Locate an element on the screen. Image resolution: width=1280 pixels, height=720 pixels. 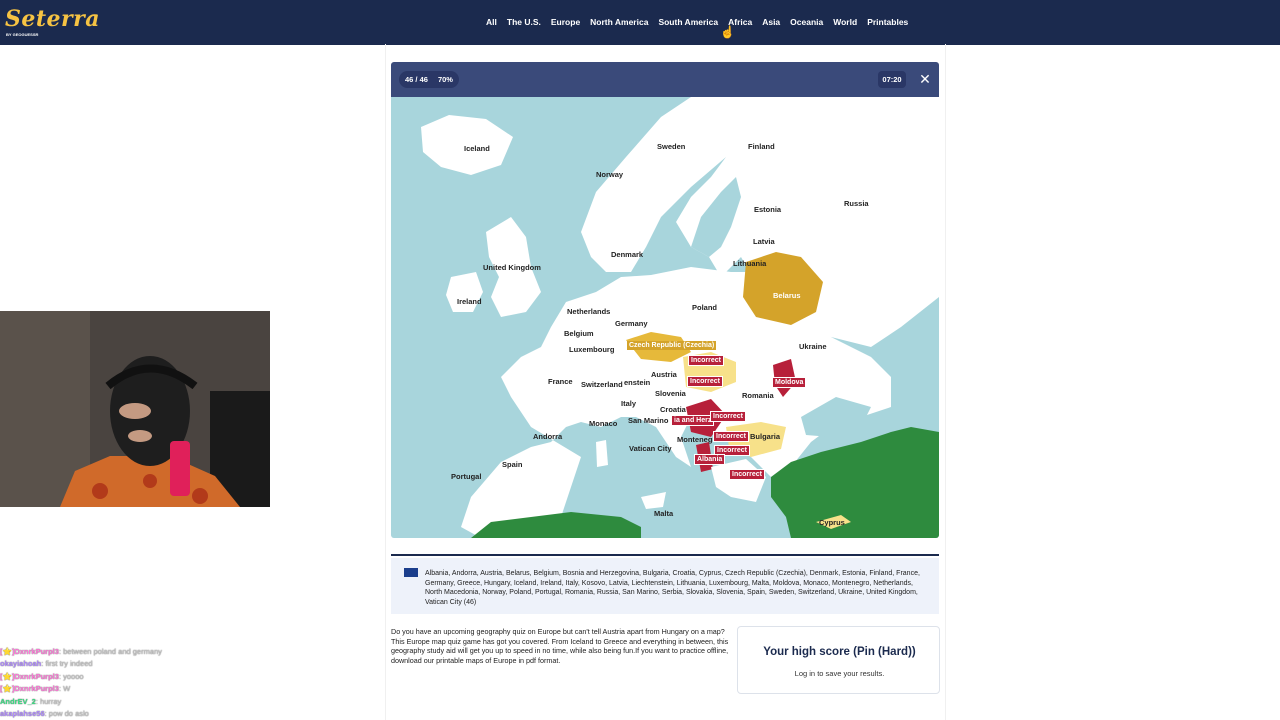
label-finland: Finland is located at coordinates (761, 146).